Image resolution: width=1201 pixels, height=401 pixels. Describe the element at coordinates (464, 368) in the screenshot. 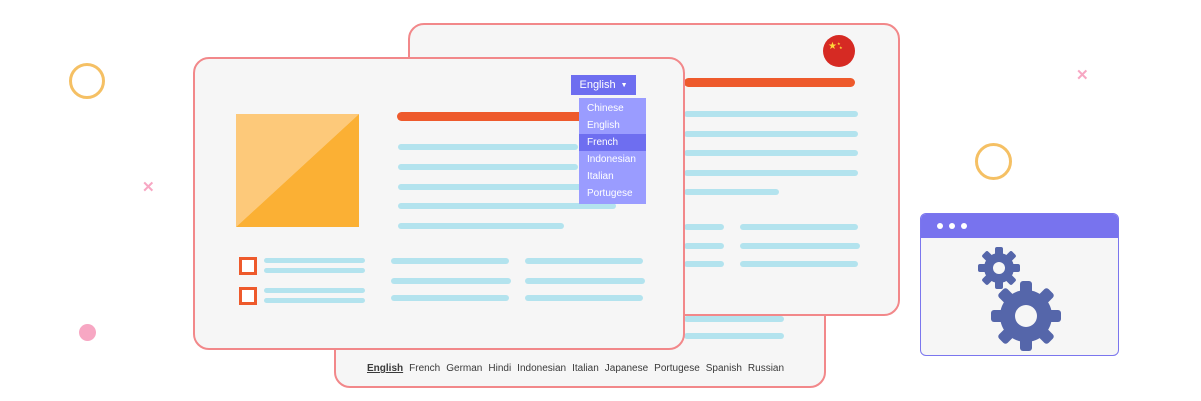

I see `language-link: German` at that location.